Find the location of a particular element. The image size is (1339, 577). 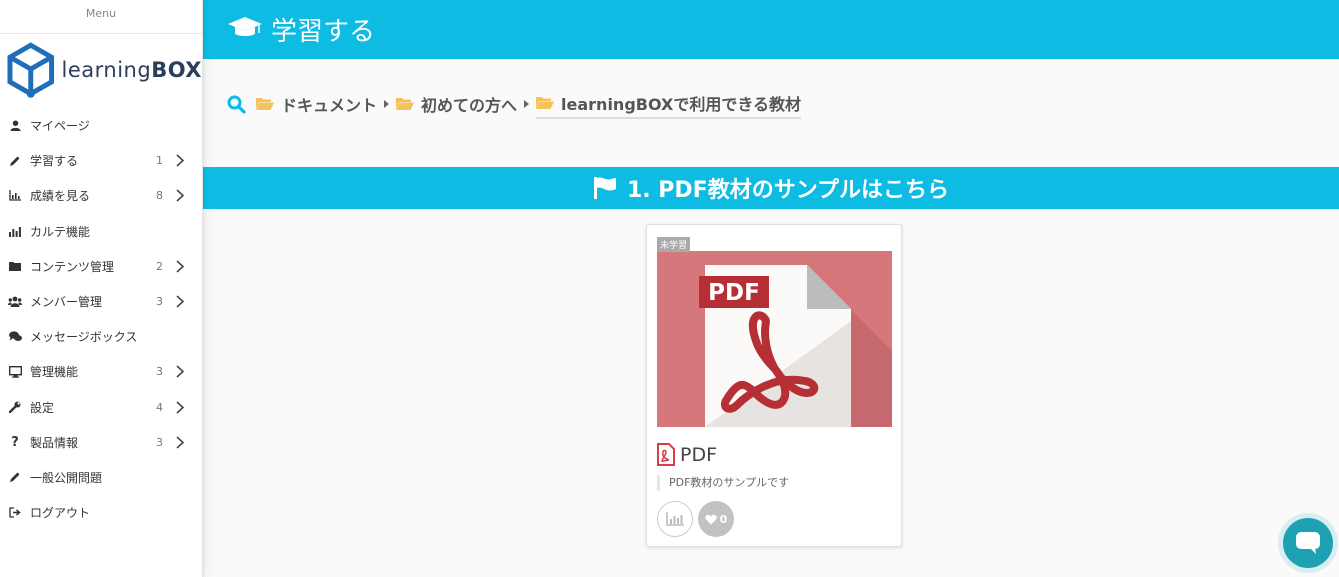

sidebar-item-public-questions: 一般公開問題 is located at coordinates (101, 477).